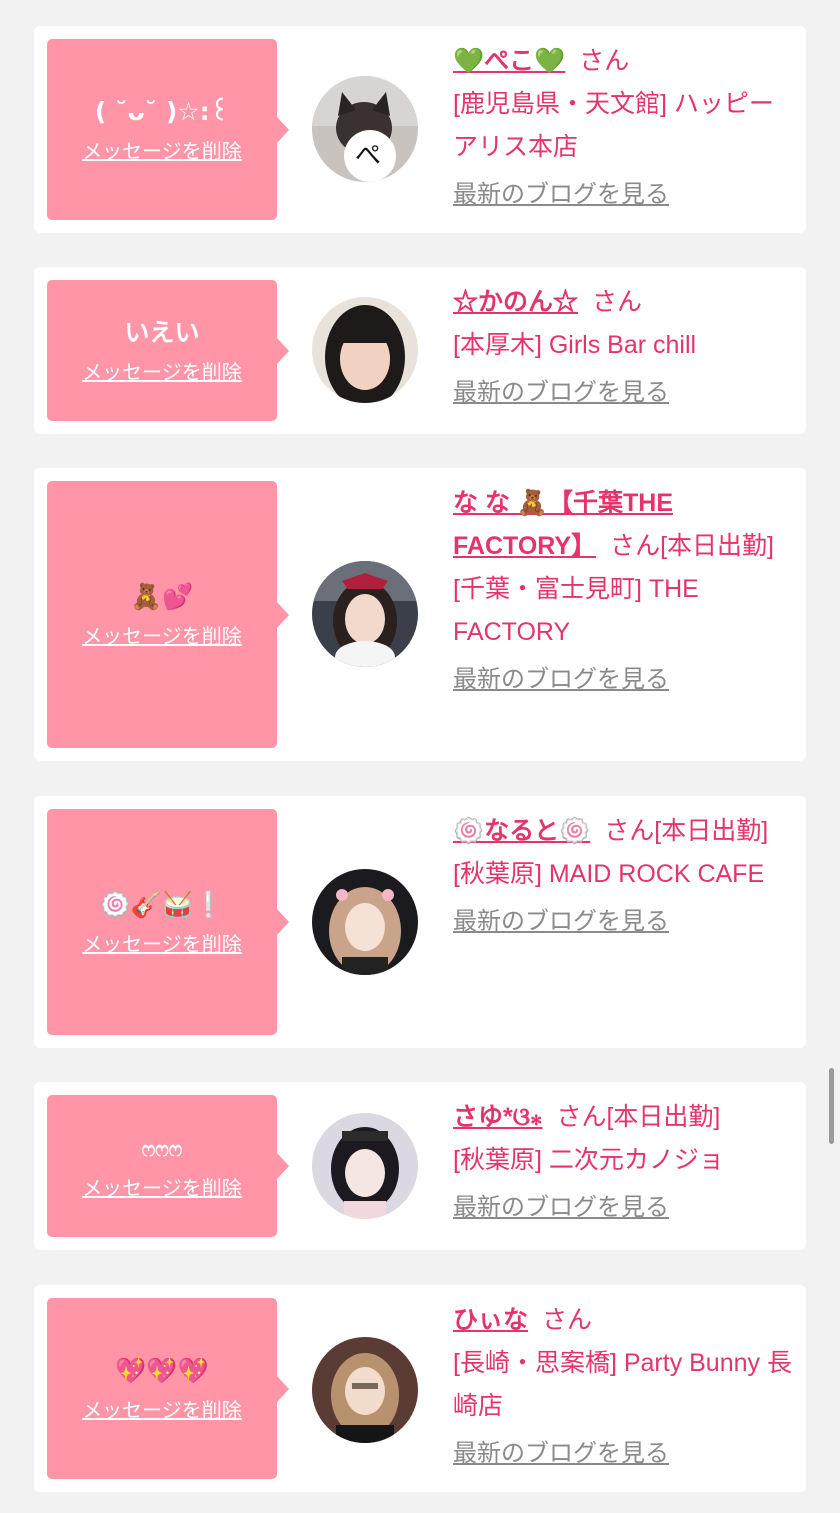 The height and width of the screenshot is (1513, 840). I want to click on avatar: ぺ, so click(365, 129).